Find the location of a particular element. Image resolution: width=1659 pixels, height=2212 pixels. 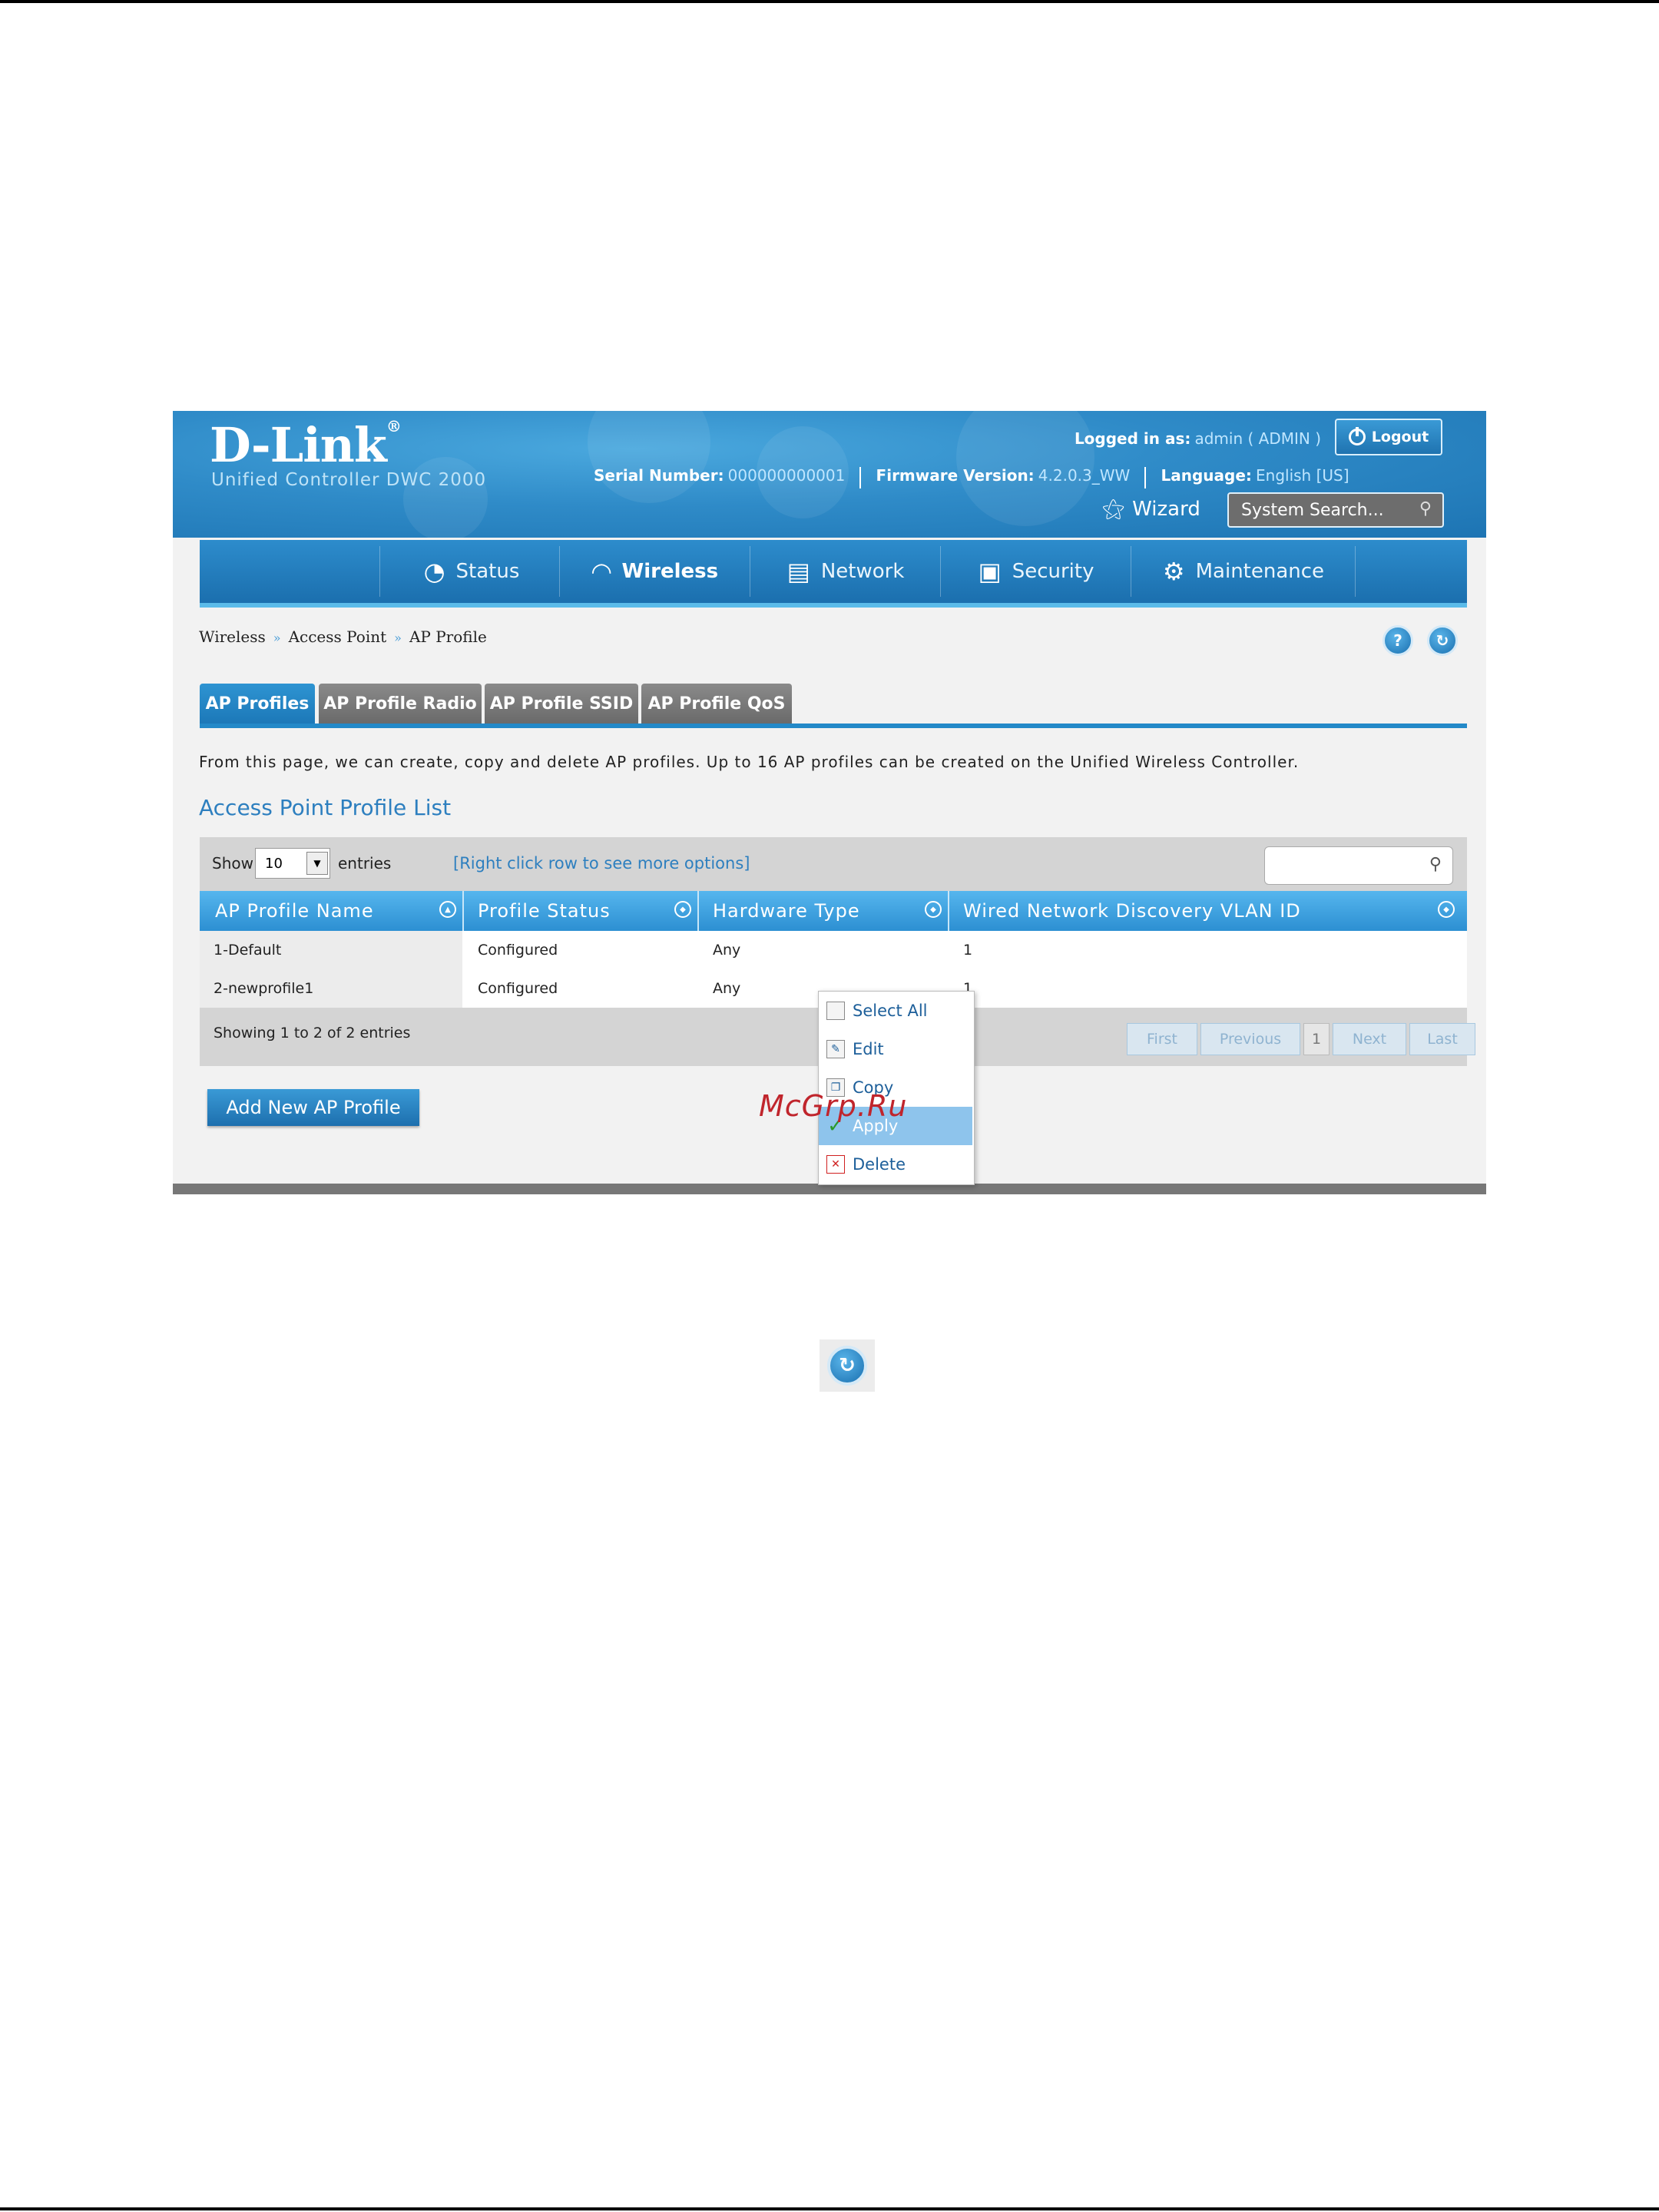

breadcrumb-access-point: Access Point is located at coordinates (338, 637).